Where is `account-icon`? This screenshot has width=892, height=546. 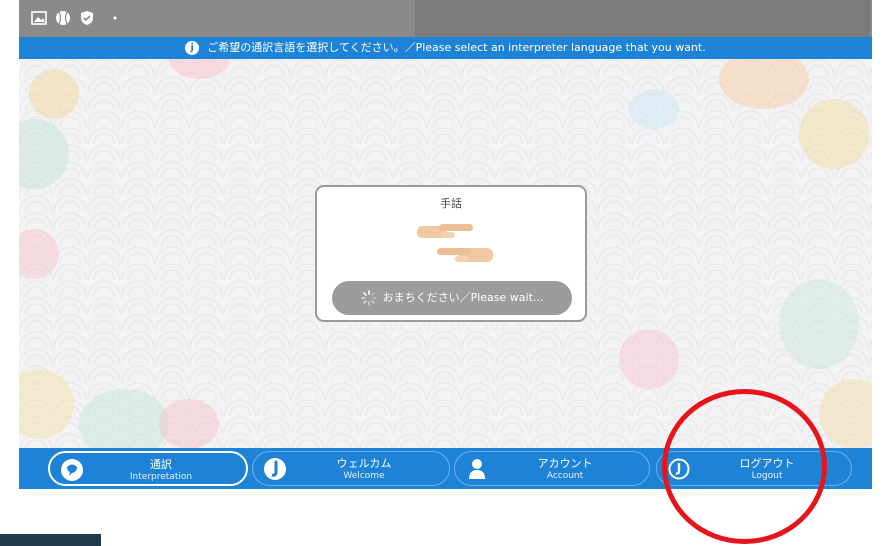
account-icon is located at coordinates (477, 469).